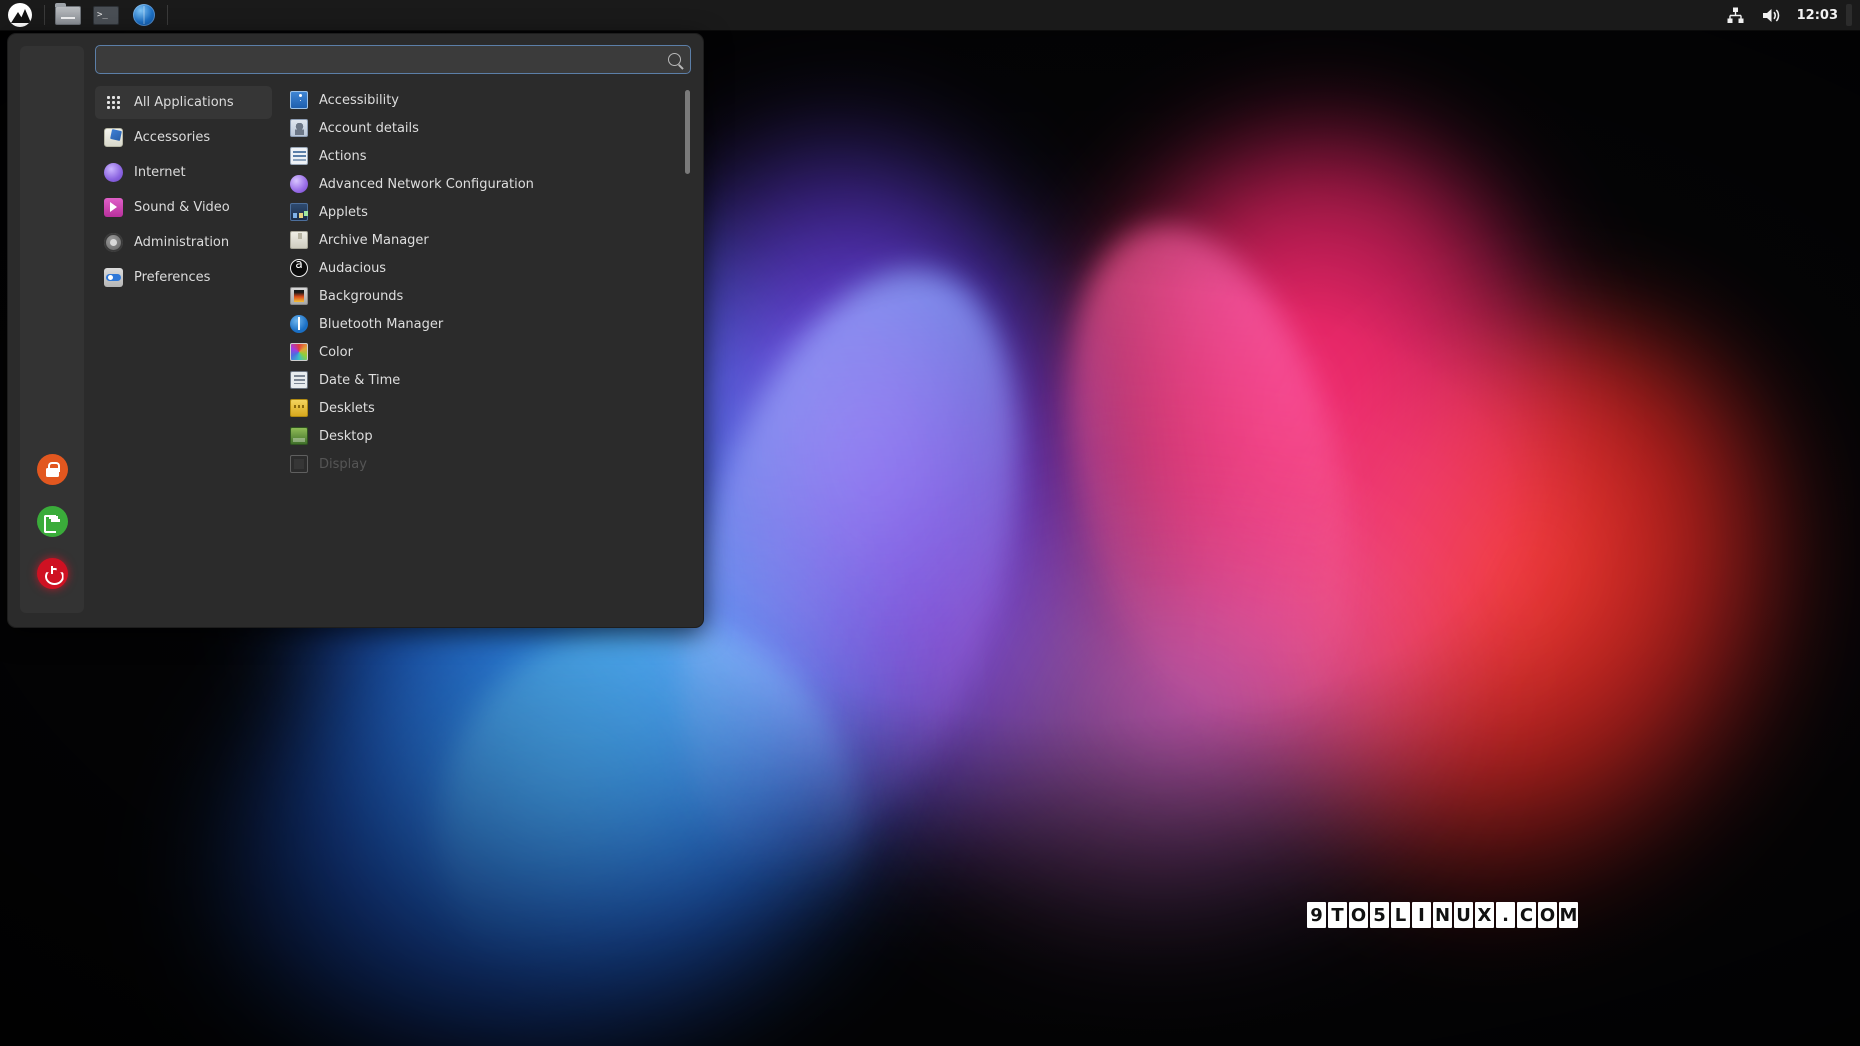 The height and width of the screenshot is (1046, 1860). I want to click on system-tray: 12:03, so click(1789, 15).